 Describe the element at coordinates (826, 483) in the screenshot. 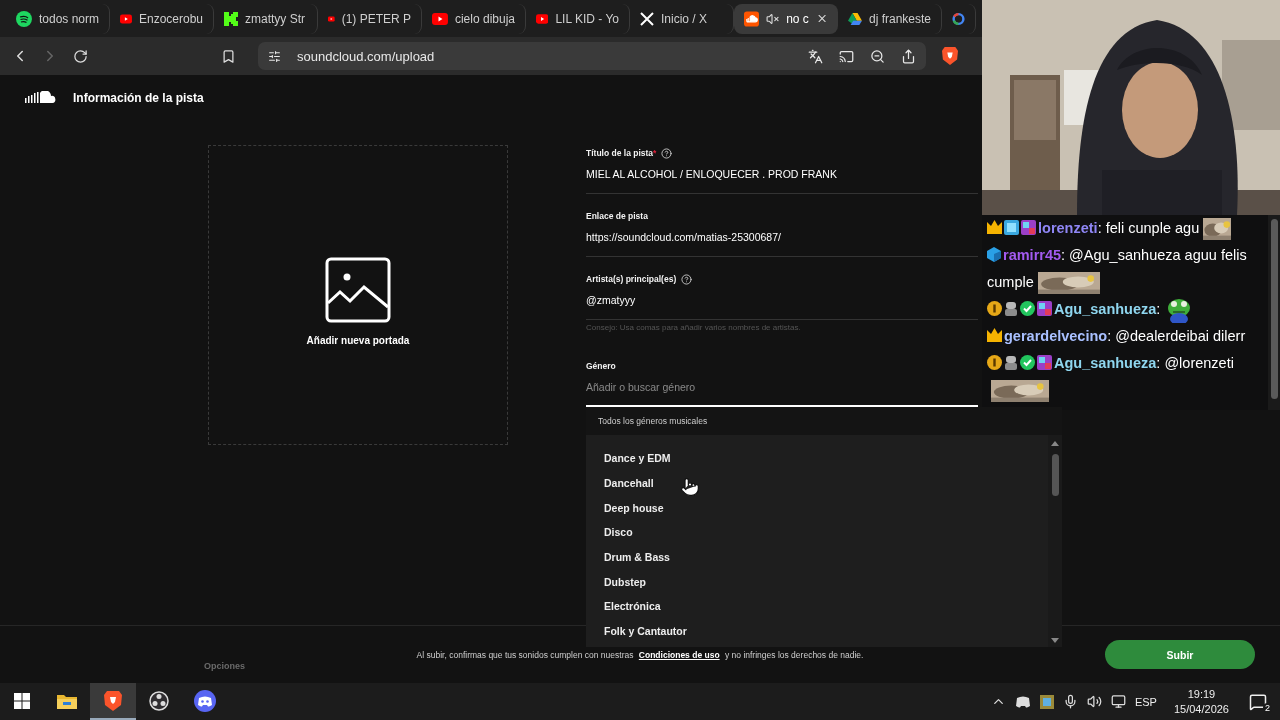

I see `genre-option: Dancehall` at that location.